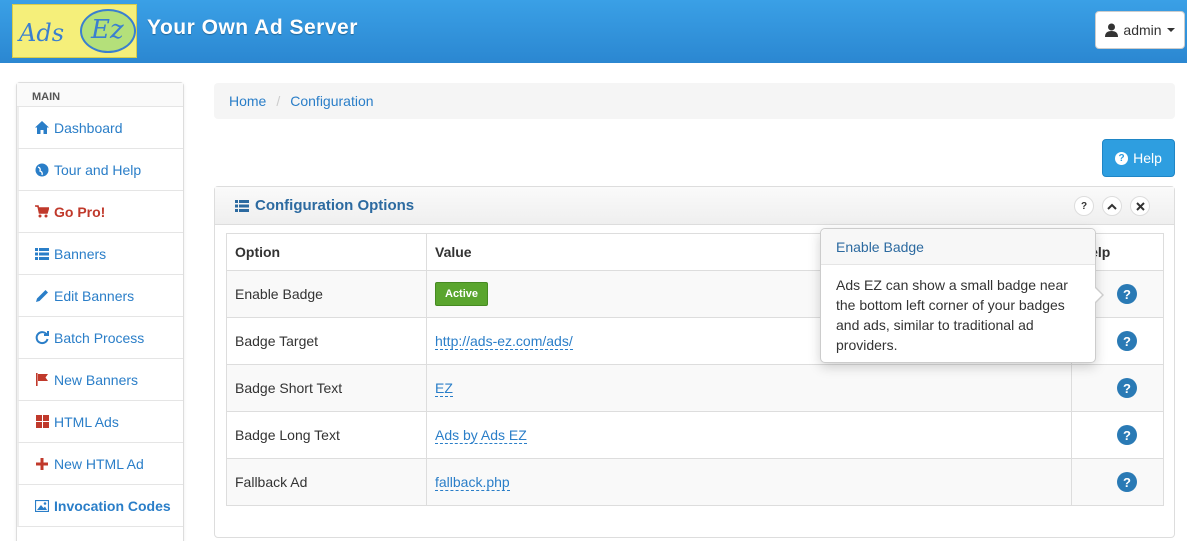 The image size is (1187, 541). I want to click on option-value-cell: fallback.php, so click(749, 482).